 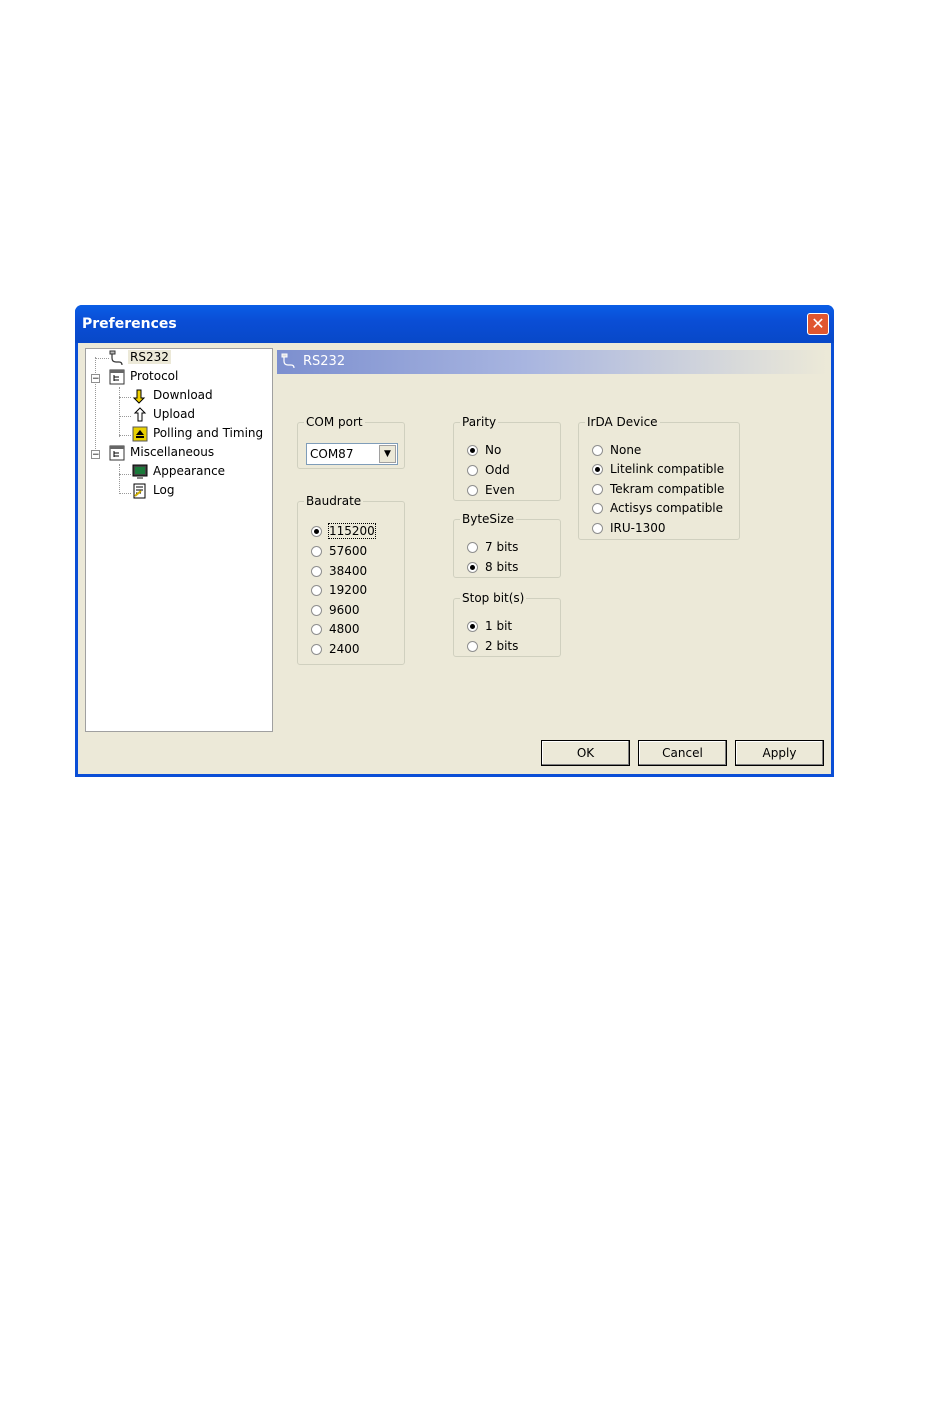 I want to click on log-icon, so click(x=140, y=491).